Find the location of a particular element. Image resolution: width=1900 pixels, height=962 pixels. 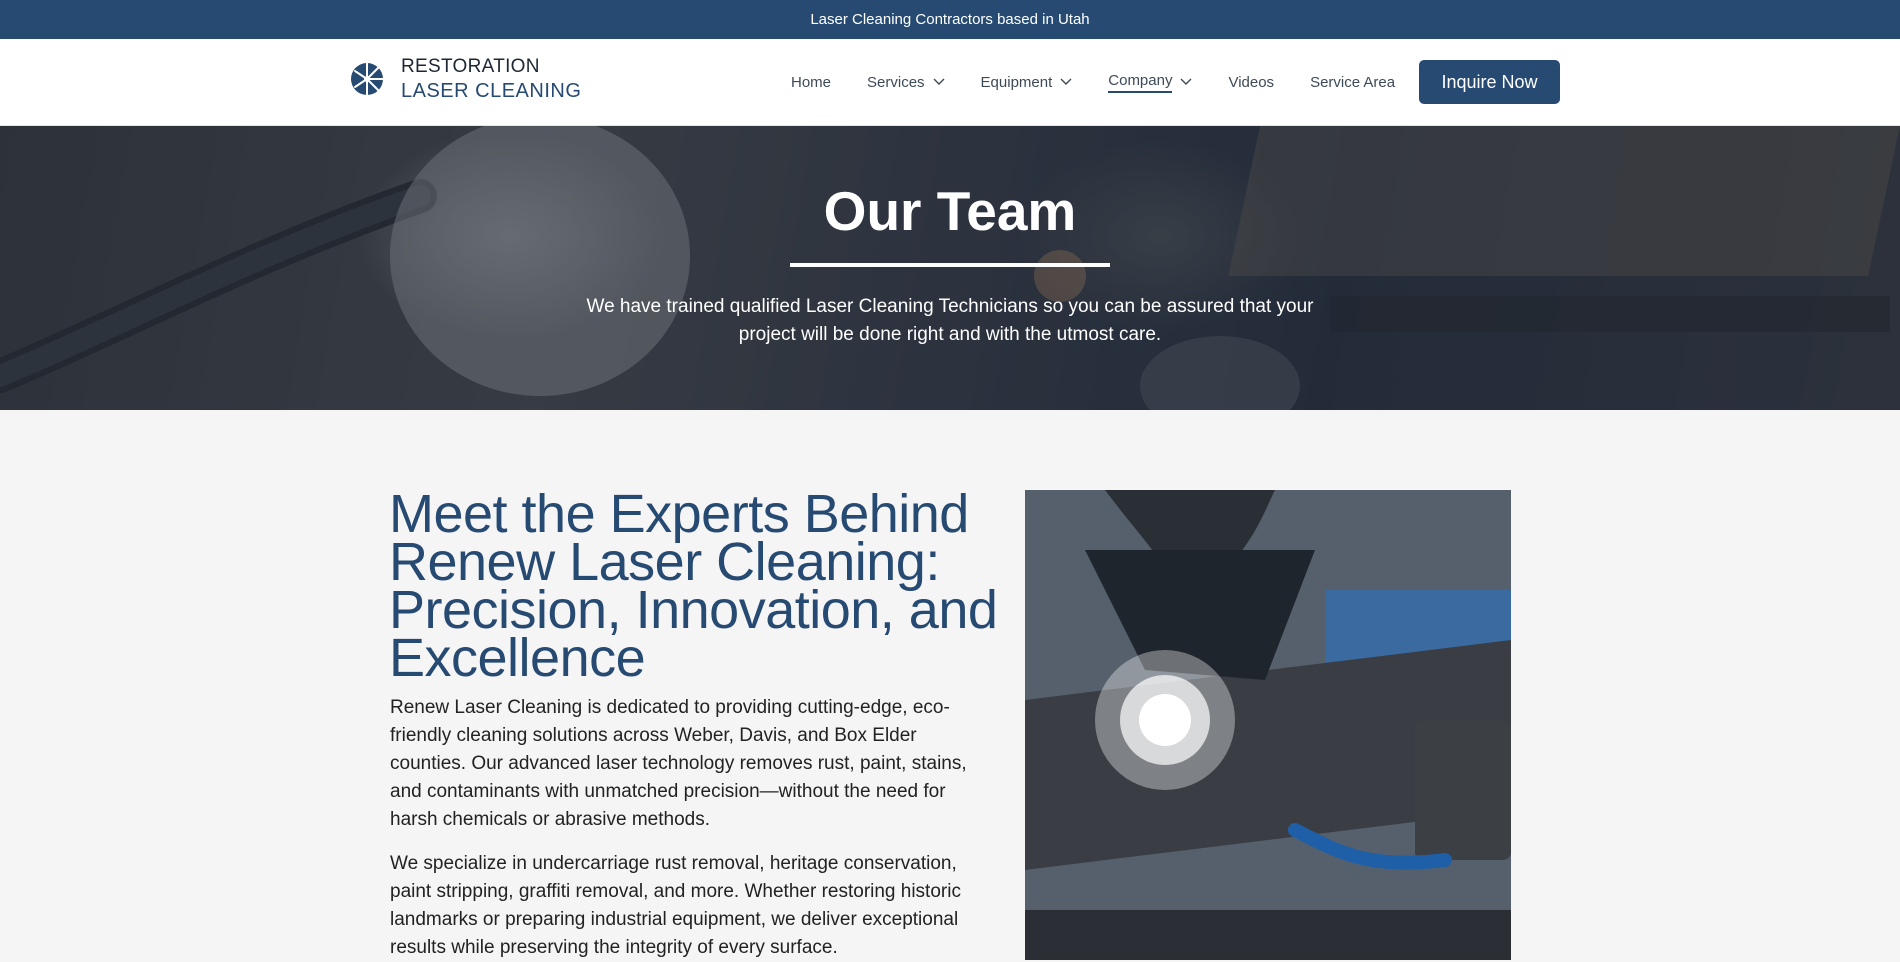

laser-cleaning-image is located at coordinates (1268, 725).